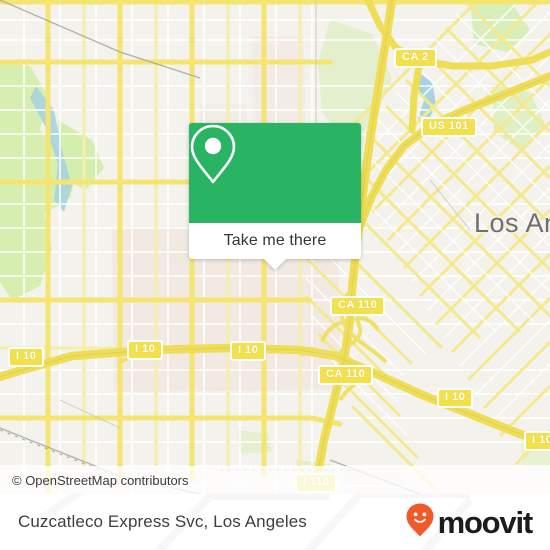  I want to click on map-attribution-bar: © OpenStreetMap contributors, so click(275, 480).